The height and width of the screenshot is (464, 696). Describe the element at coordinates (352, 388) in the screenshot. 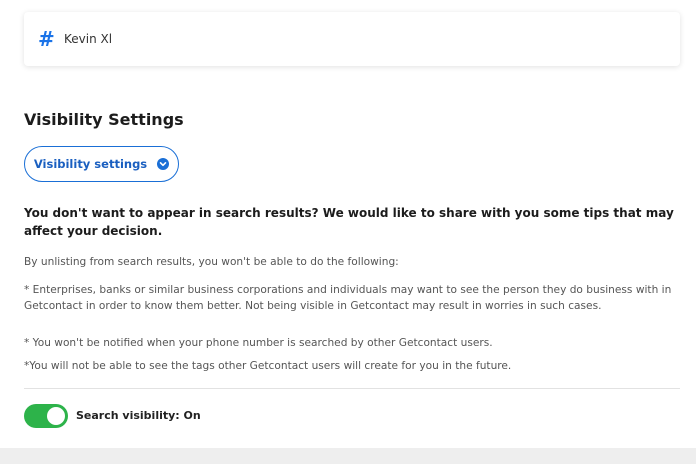

I see `divider` at that location.